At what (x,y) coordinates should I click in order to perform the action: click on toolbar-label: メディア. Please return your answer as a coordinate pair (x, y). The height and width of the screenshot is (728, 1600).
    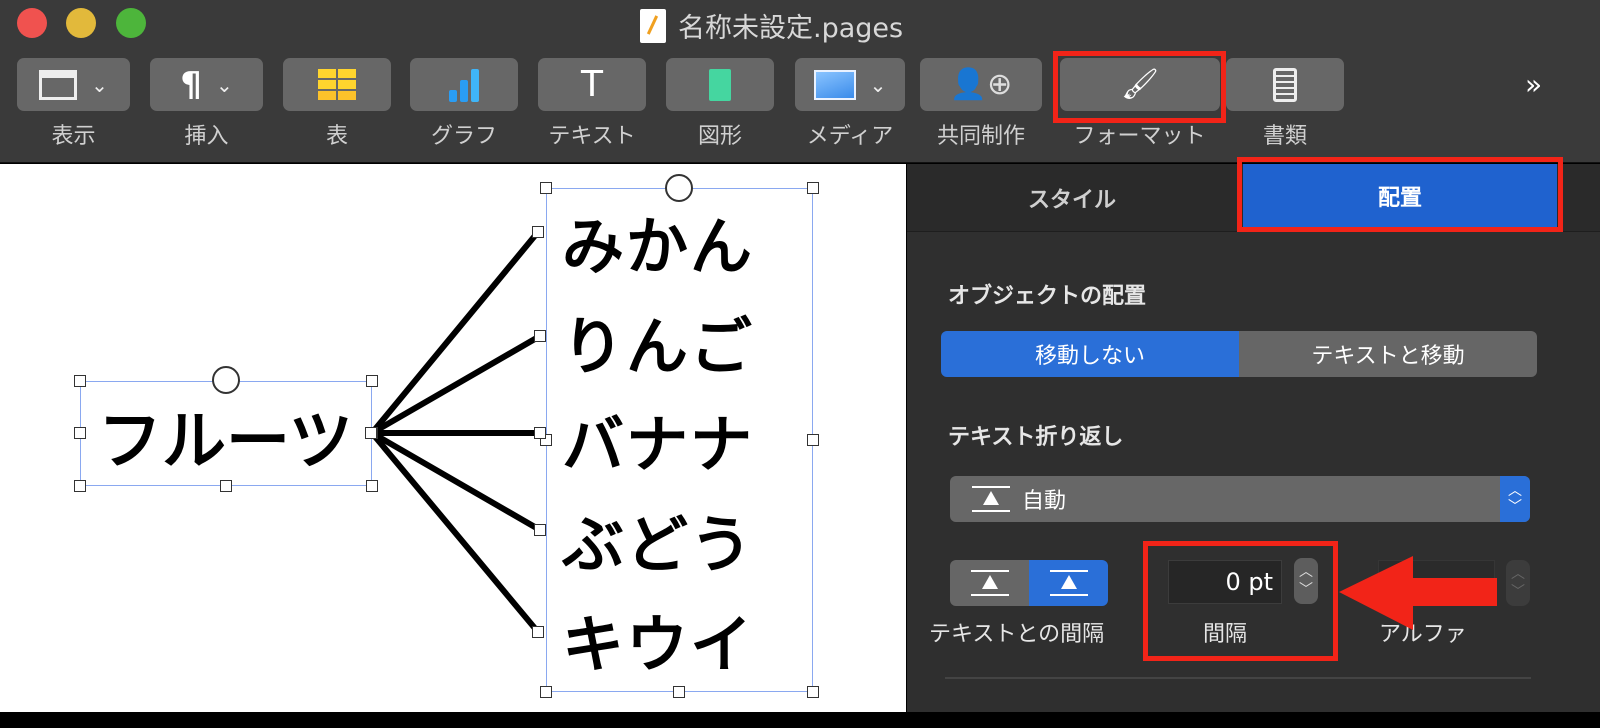
    Looking at the image, I should click on (850, 136).